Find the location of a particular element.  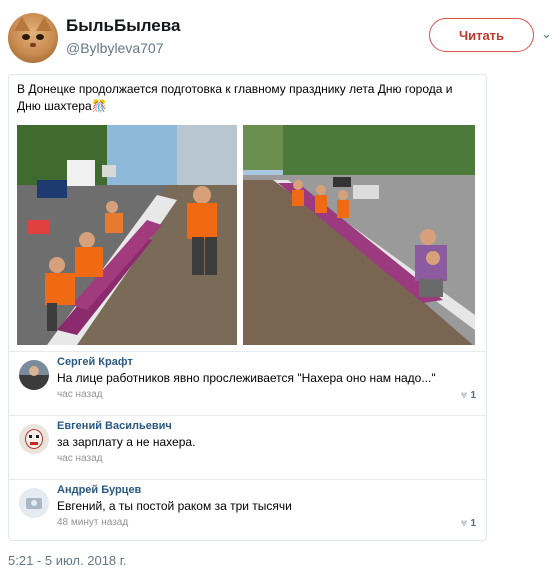

comment-text: за зарплату а не нахера. is located at coordinates (126, 442).